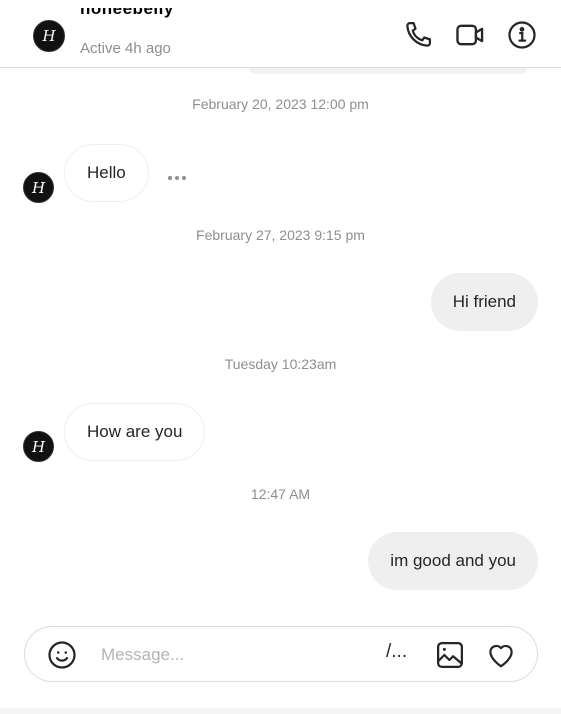 This screenshot has height=714, width=561. I want to click on video-call-button, so click(470, 35).